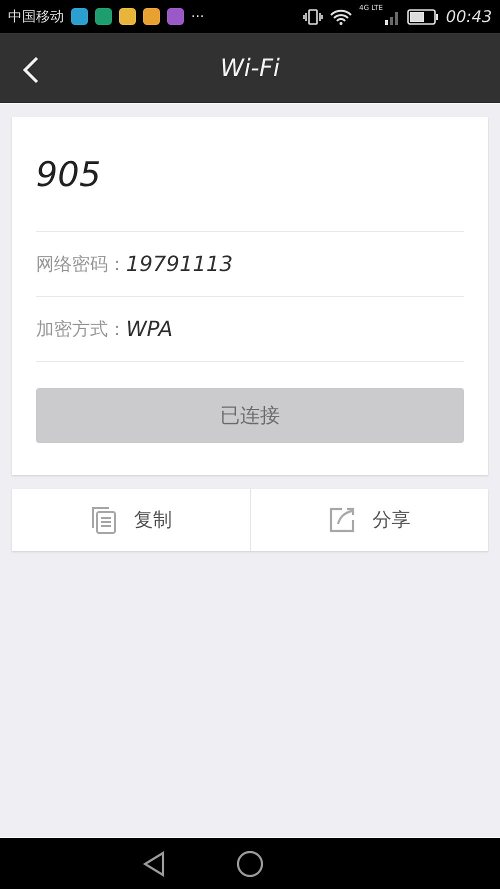 The image size is (500, 889). I want to click on field-value: WPA, so click(149, 329).